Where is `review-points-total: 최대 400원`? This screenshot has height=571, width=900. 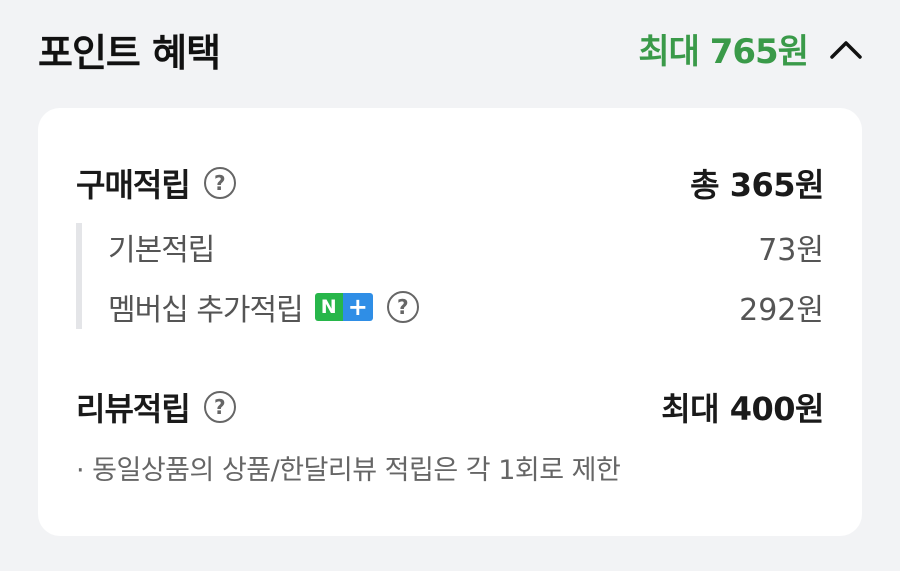
review-points-total: 최대 400원 is located at coordinates (742, 409).